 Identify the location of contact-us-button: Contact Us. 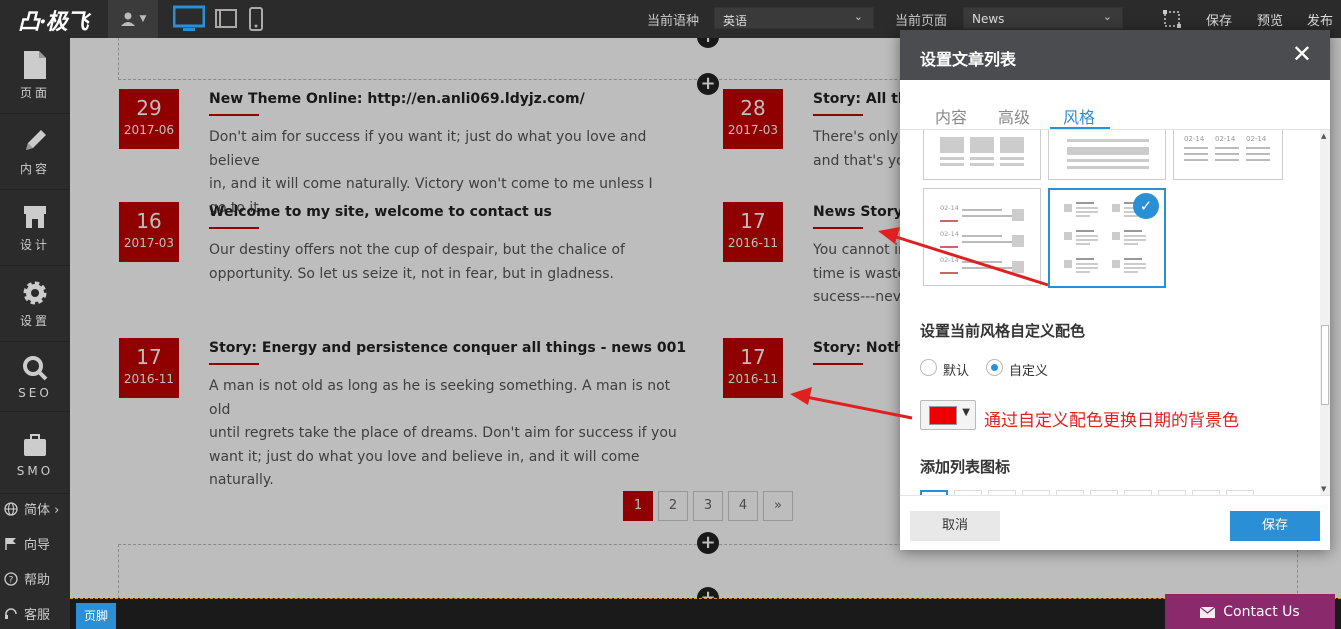
(1250, 611).